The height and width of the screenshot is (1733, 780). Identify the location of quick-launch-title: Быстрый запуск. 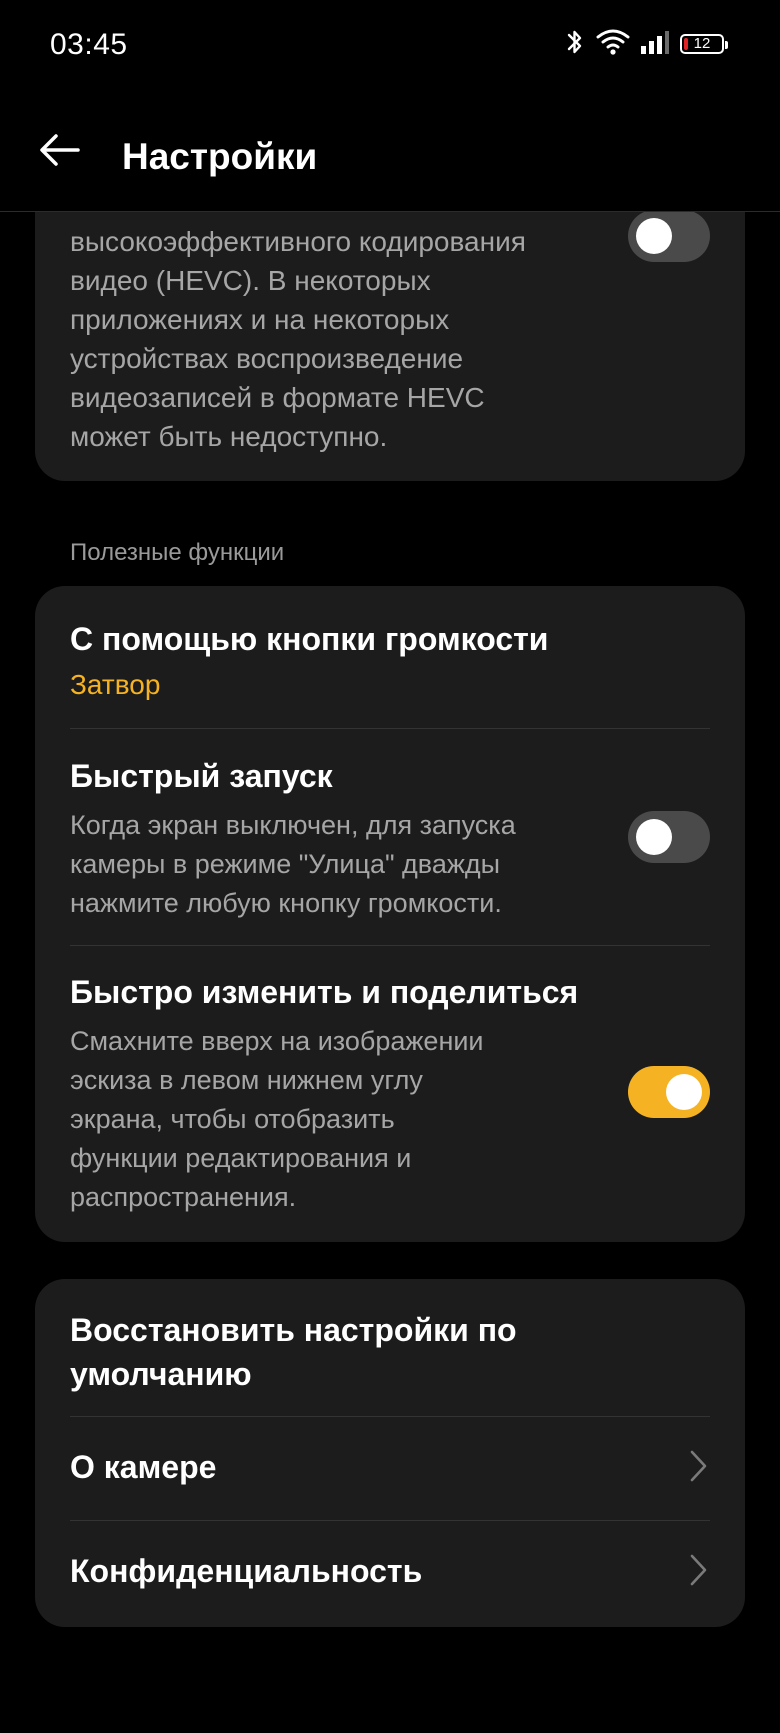
(201, 776).